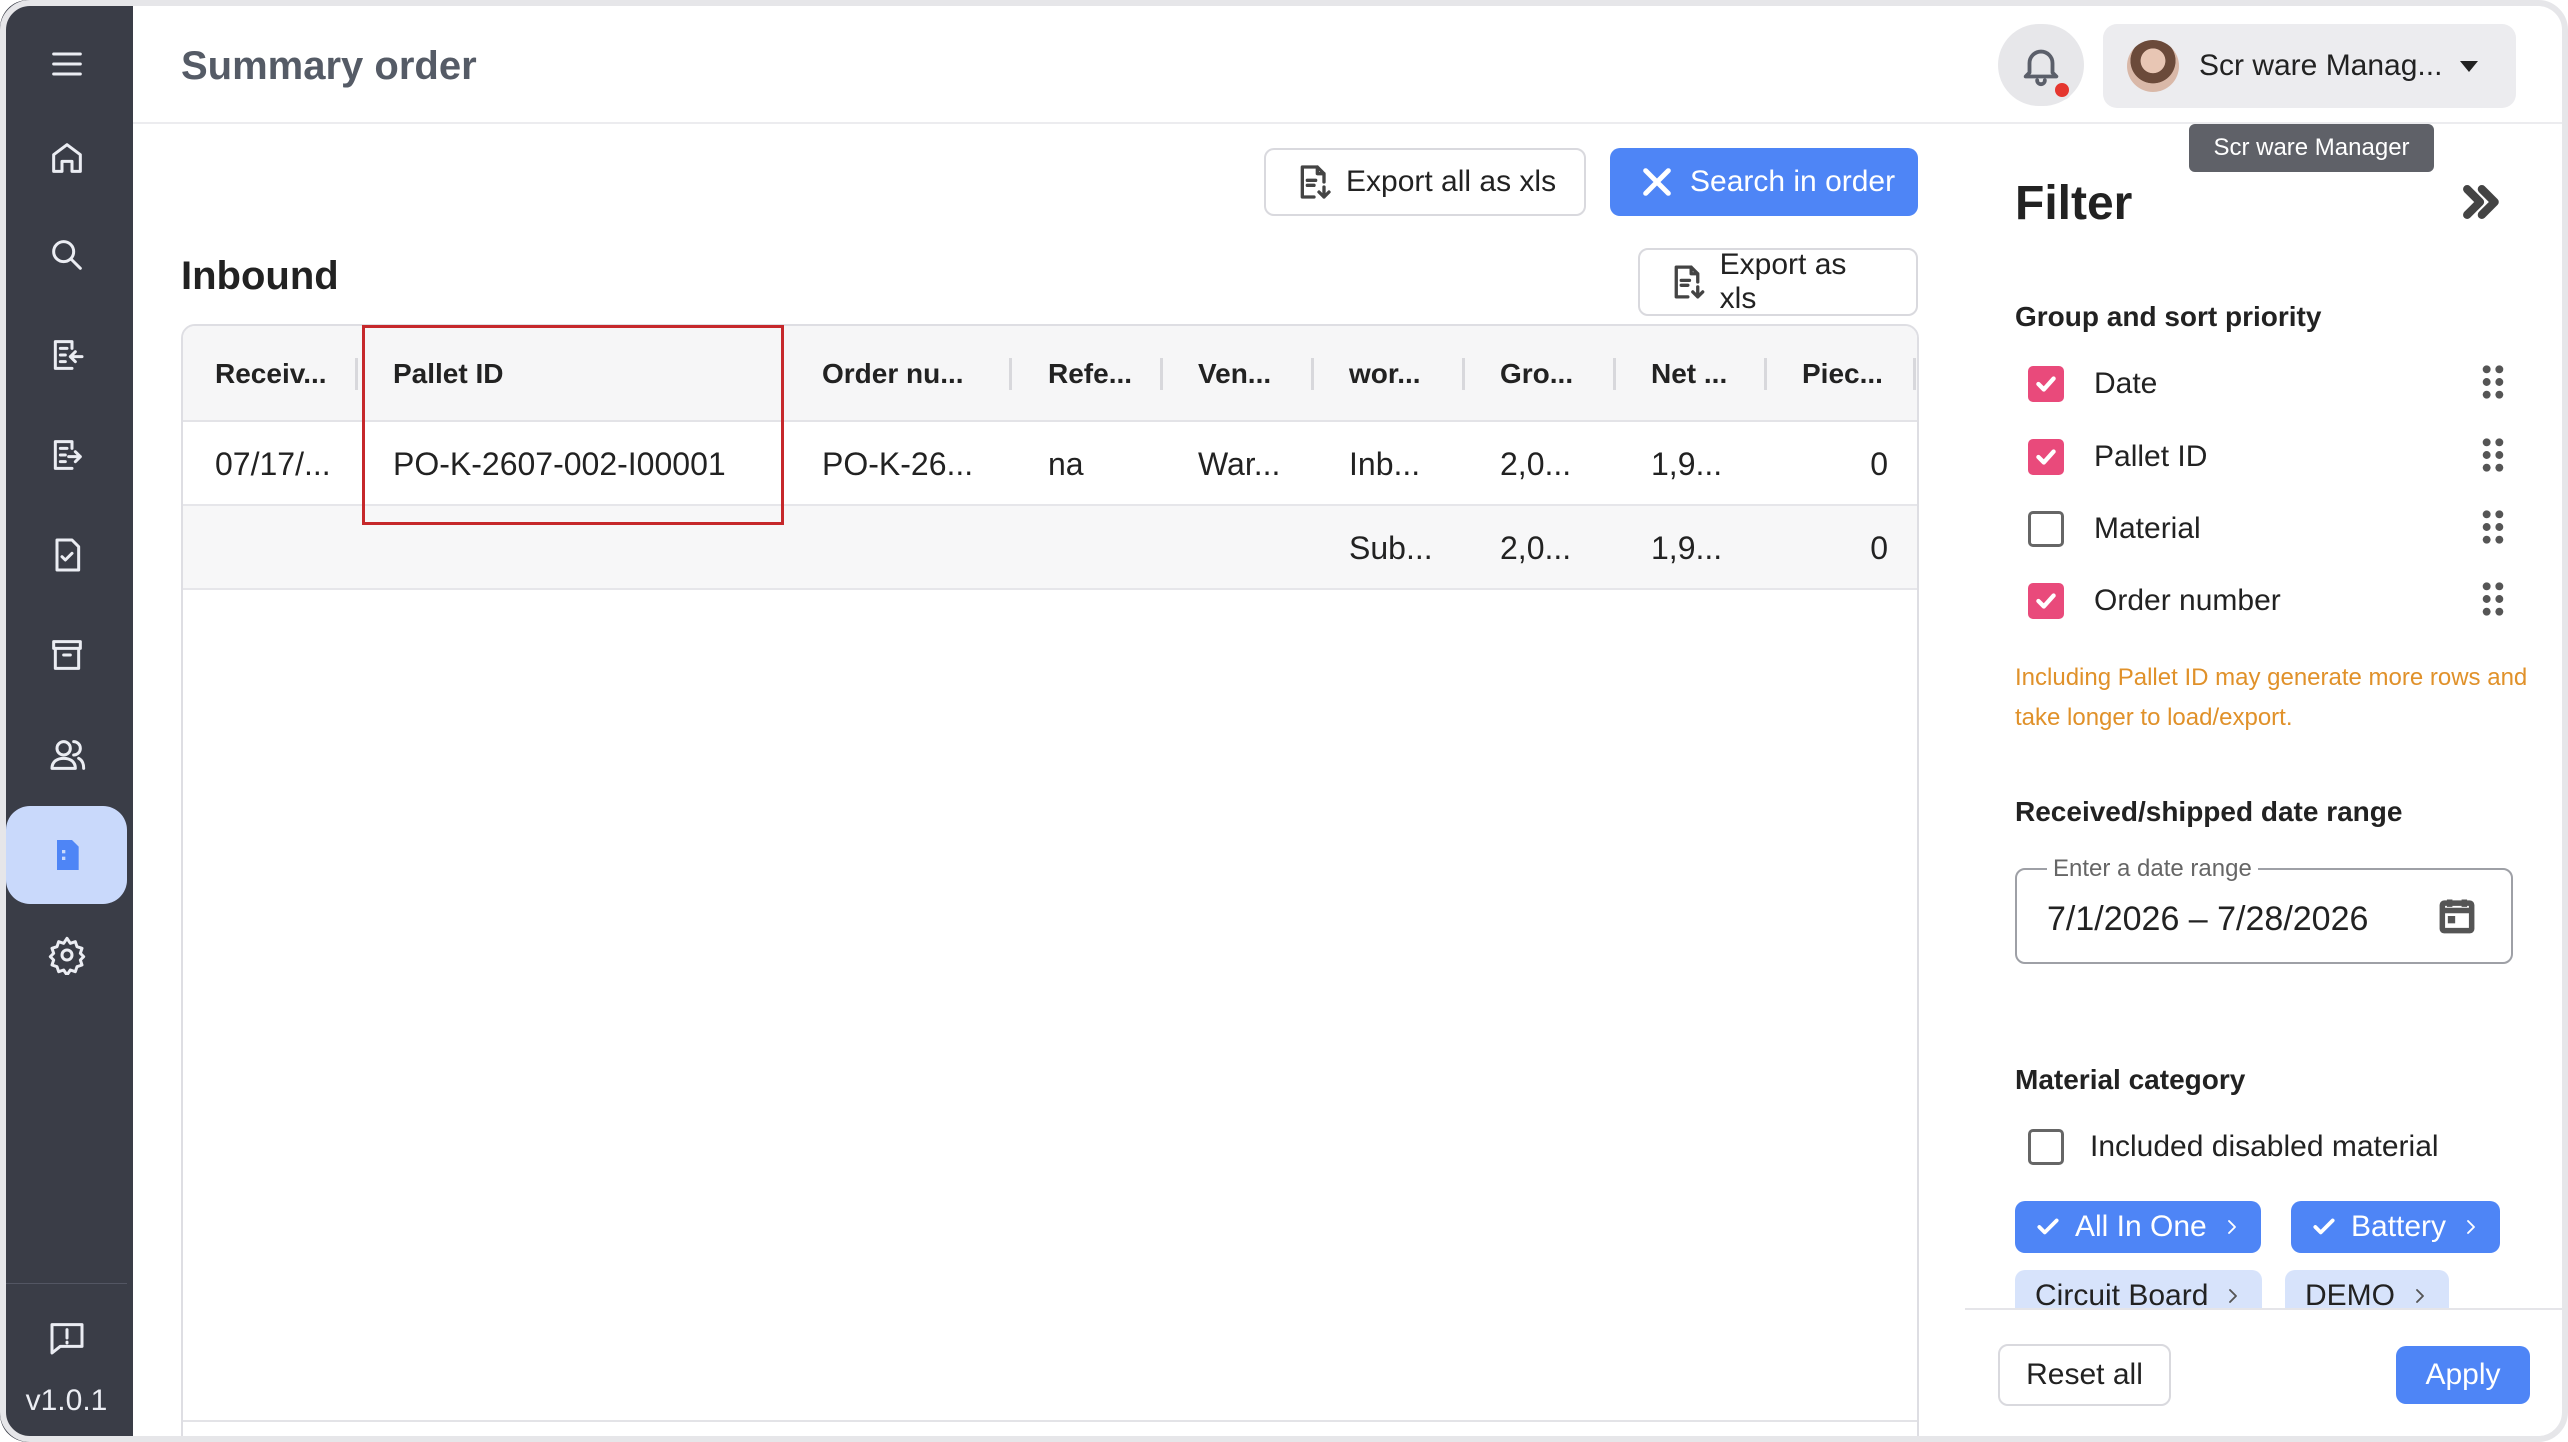 This screenshot has height=1442, width=2568. What do you see at coordinates (67, 655) in the screenshot?
I see `archive-icon` at bounding box center [67, 655].